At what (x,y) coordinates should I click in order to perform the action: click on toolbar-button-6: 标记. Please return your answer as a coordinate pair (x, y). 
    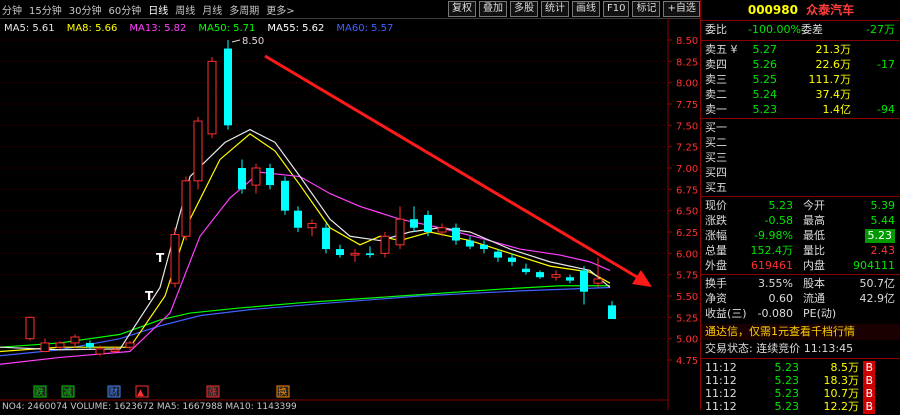
    Looking at the image, I should click on (646, 9).